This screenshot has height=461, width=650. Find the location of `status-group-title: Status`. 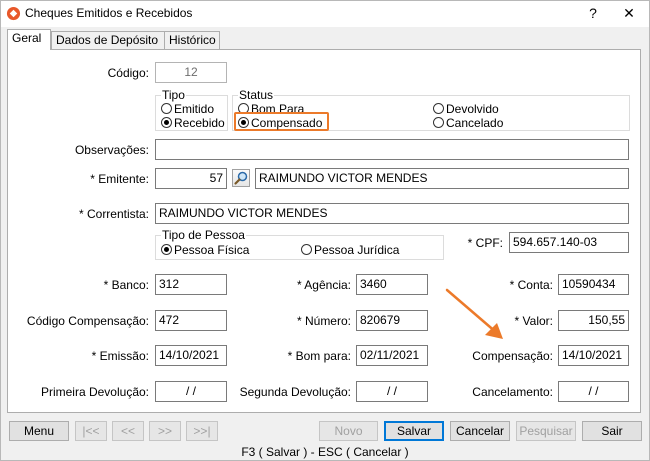

status-group-title: Status is located at coordinates (256, 95).